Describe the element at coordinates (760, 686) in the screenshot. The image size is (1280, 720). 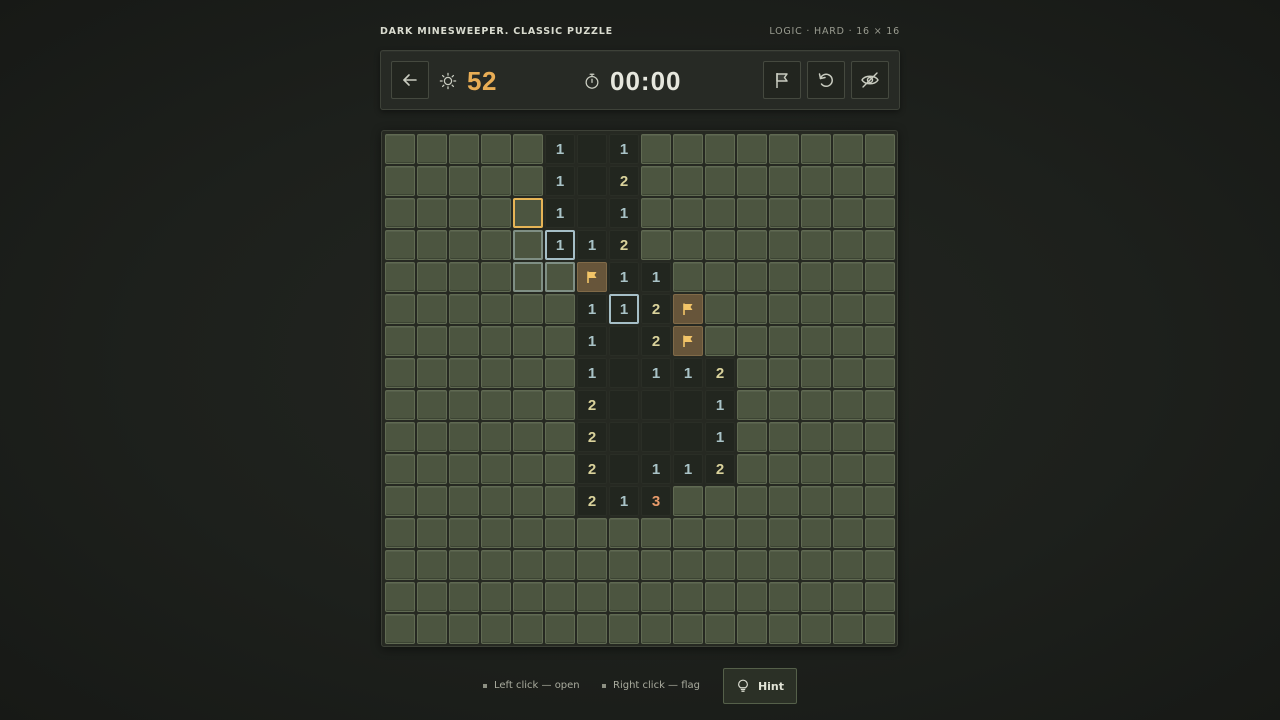
I see `hint-button: Hint` at that location.